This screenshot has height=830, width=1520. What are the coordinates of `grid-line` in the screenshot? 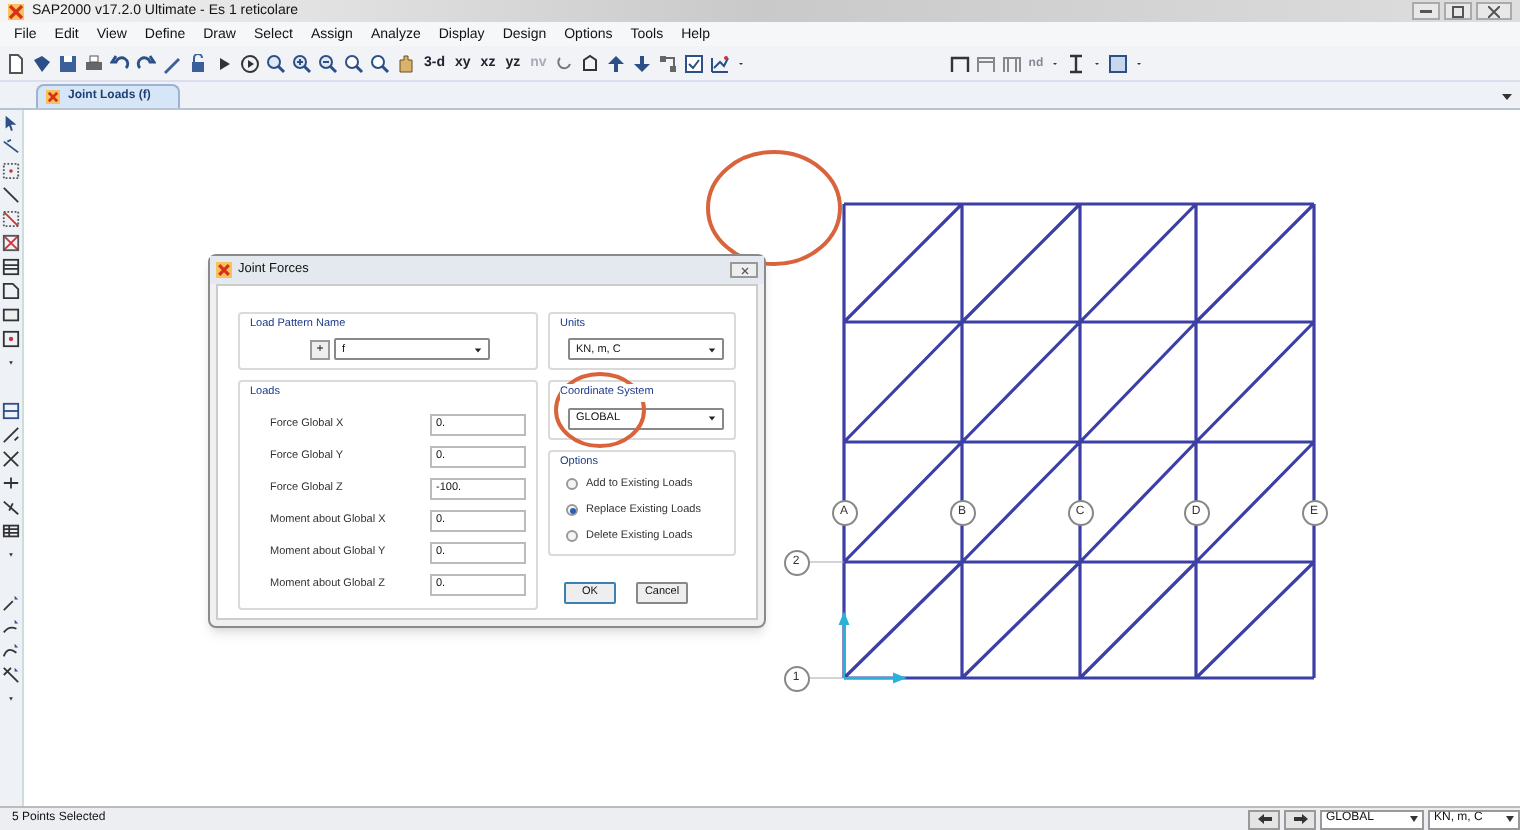 It's located at (827, 620).